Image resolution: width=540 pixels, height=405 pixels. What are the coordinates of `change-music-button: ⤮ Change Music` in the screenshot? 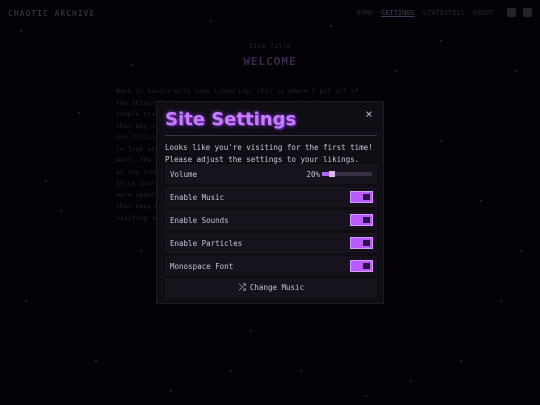 It's located at (271, 288).